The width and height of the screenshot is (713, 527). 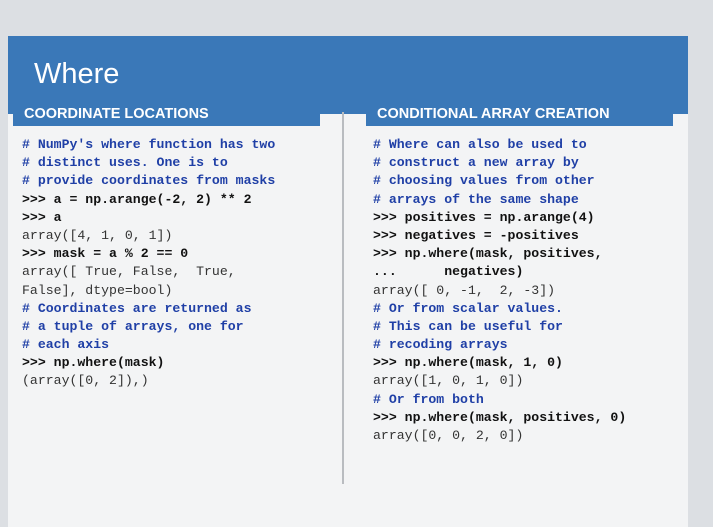 I want to click on code-line: # provide coordinates from masks, so click(x=149, y=181).